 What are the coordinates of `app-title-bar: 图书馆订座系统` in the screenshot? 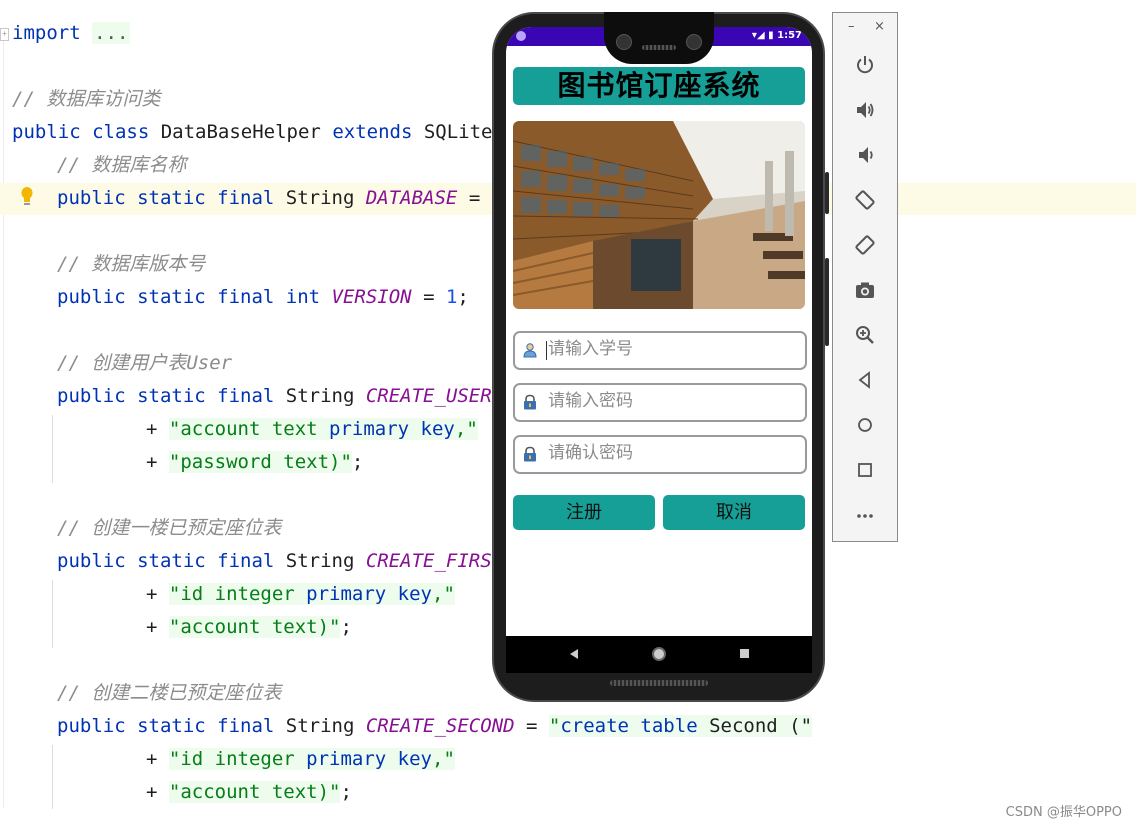 It's located at (659, 86).